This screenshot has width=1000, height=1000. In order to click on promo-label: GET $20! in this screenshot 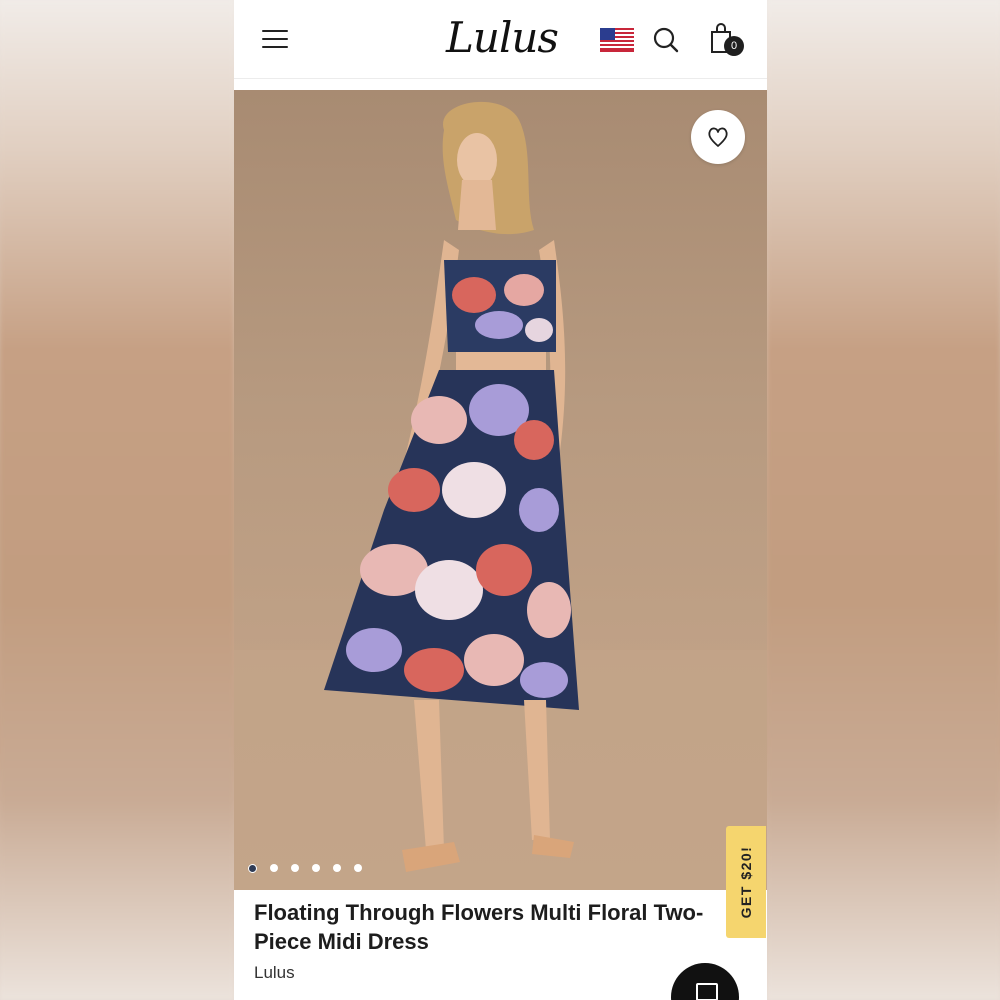, I will do `click(746, 882)`.